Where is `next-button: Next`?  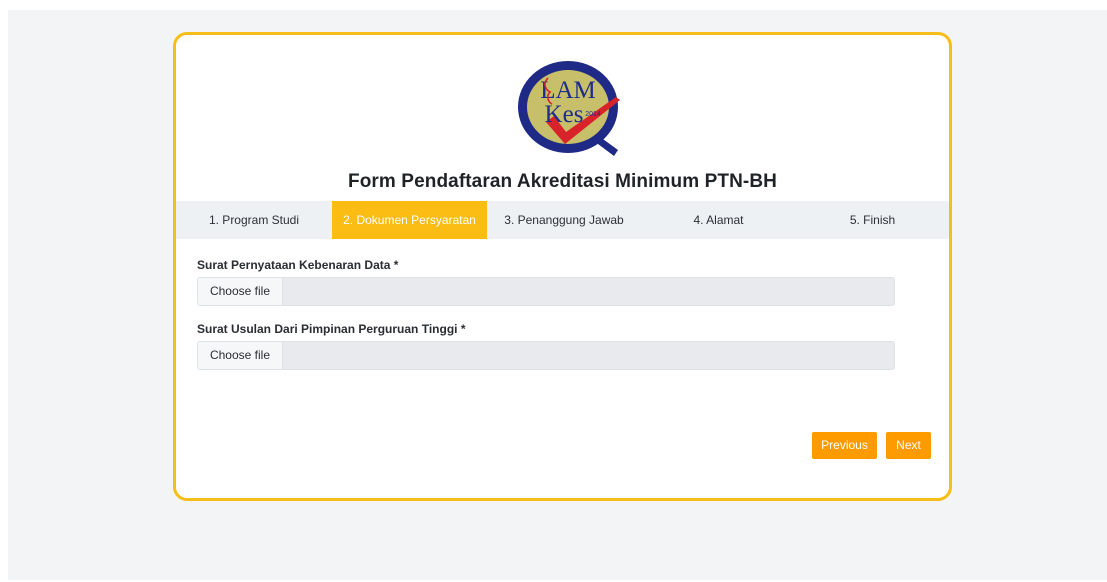
next-button: Next is located at coordinates (908, 445).